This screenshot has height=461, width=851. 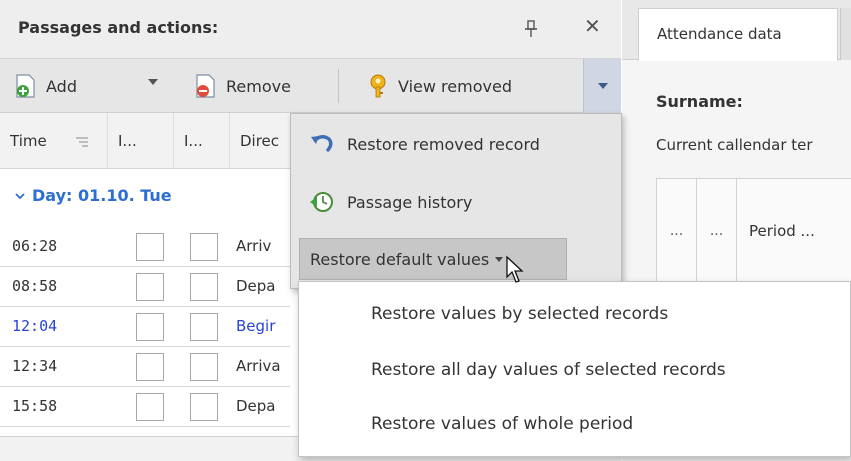 What do you see at coordinates (35, 406) in the screenshot?
I see `time-cell: 15:58` at bounding box center [35, 406].